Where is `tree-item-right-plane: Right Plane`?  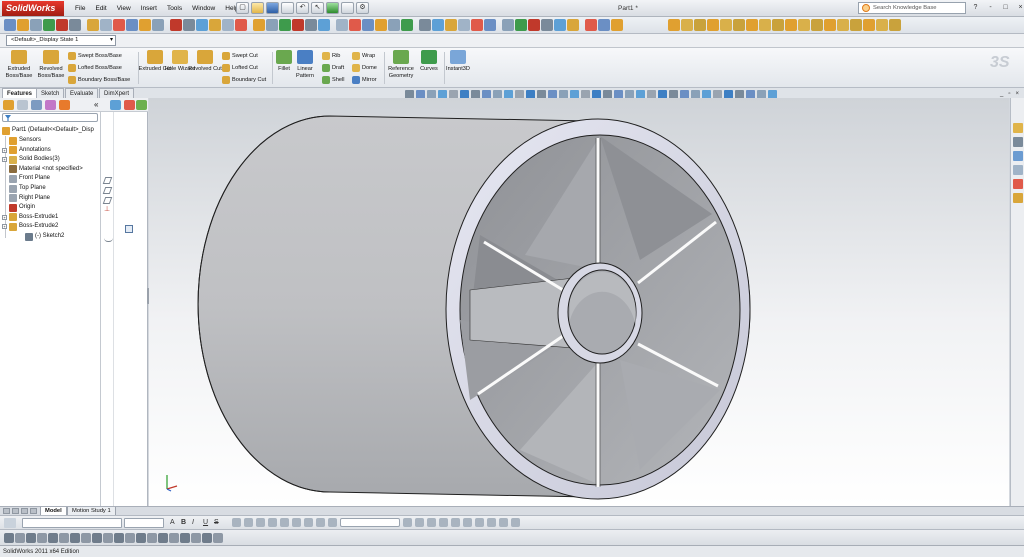
tree-item-right-plane: Right Plane is located at coordinates (26, 198).